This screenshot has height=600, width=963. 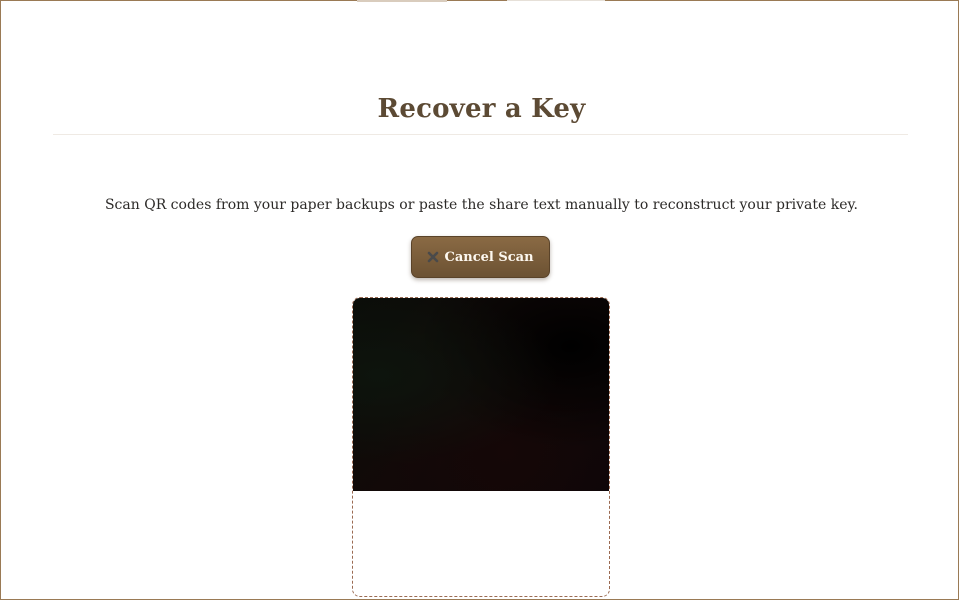 I want to click on cancel-scan-label: Cancel Scan, so click(x=489, y=257).